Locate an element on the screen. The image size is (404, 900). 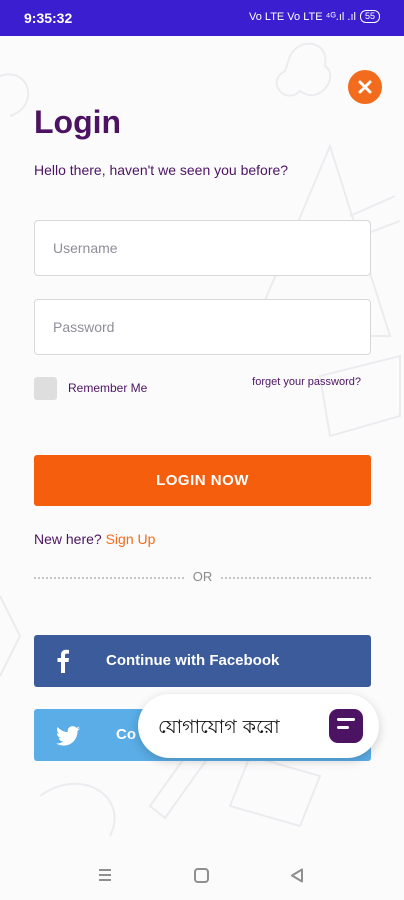
status-bar: 9:35:32 Vo LTE Vo LTE ⁴ᴳ.ıl .ıl 55 is located at coordinates (202, 18).